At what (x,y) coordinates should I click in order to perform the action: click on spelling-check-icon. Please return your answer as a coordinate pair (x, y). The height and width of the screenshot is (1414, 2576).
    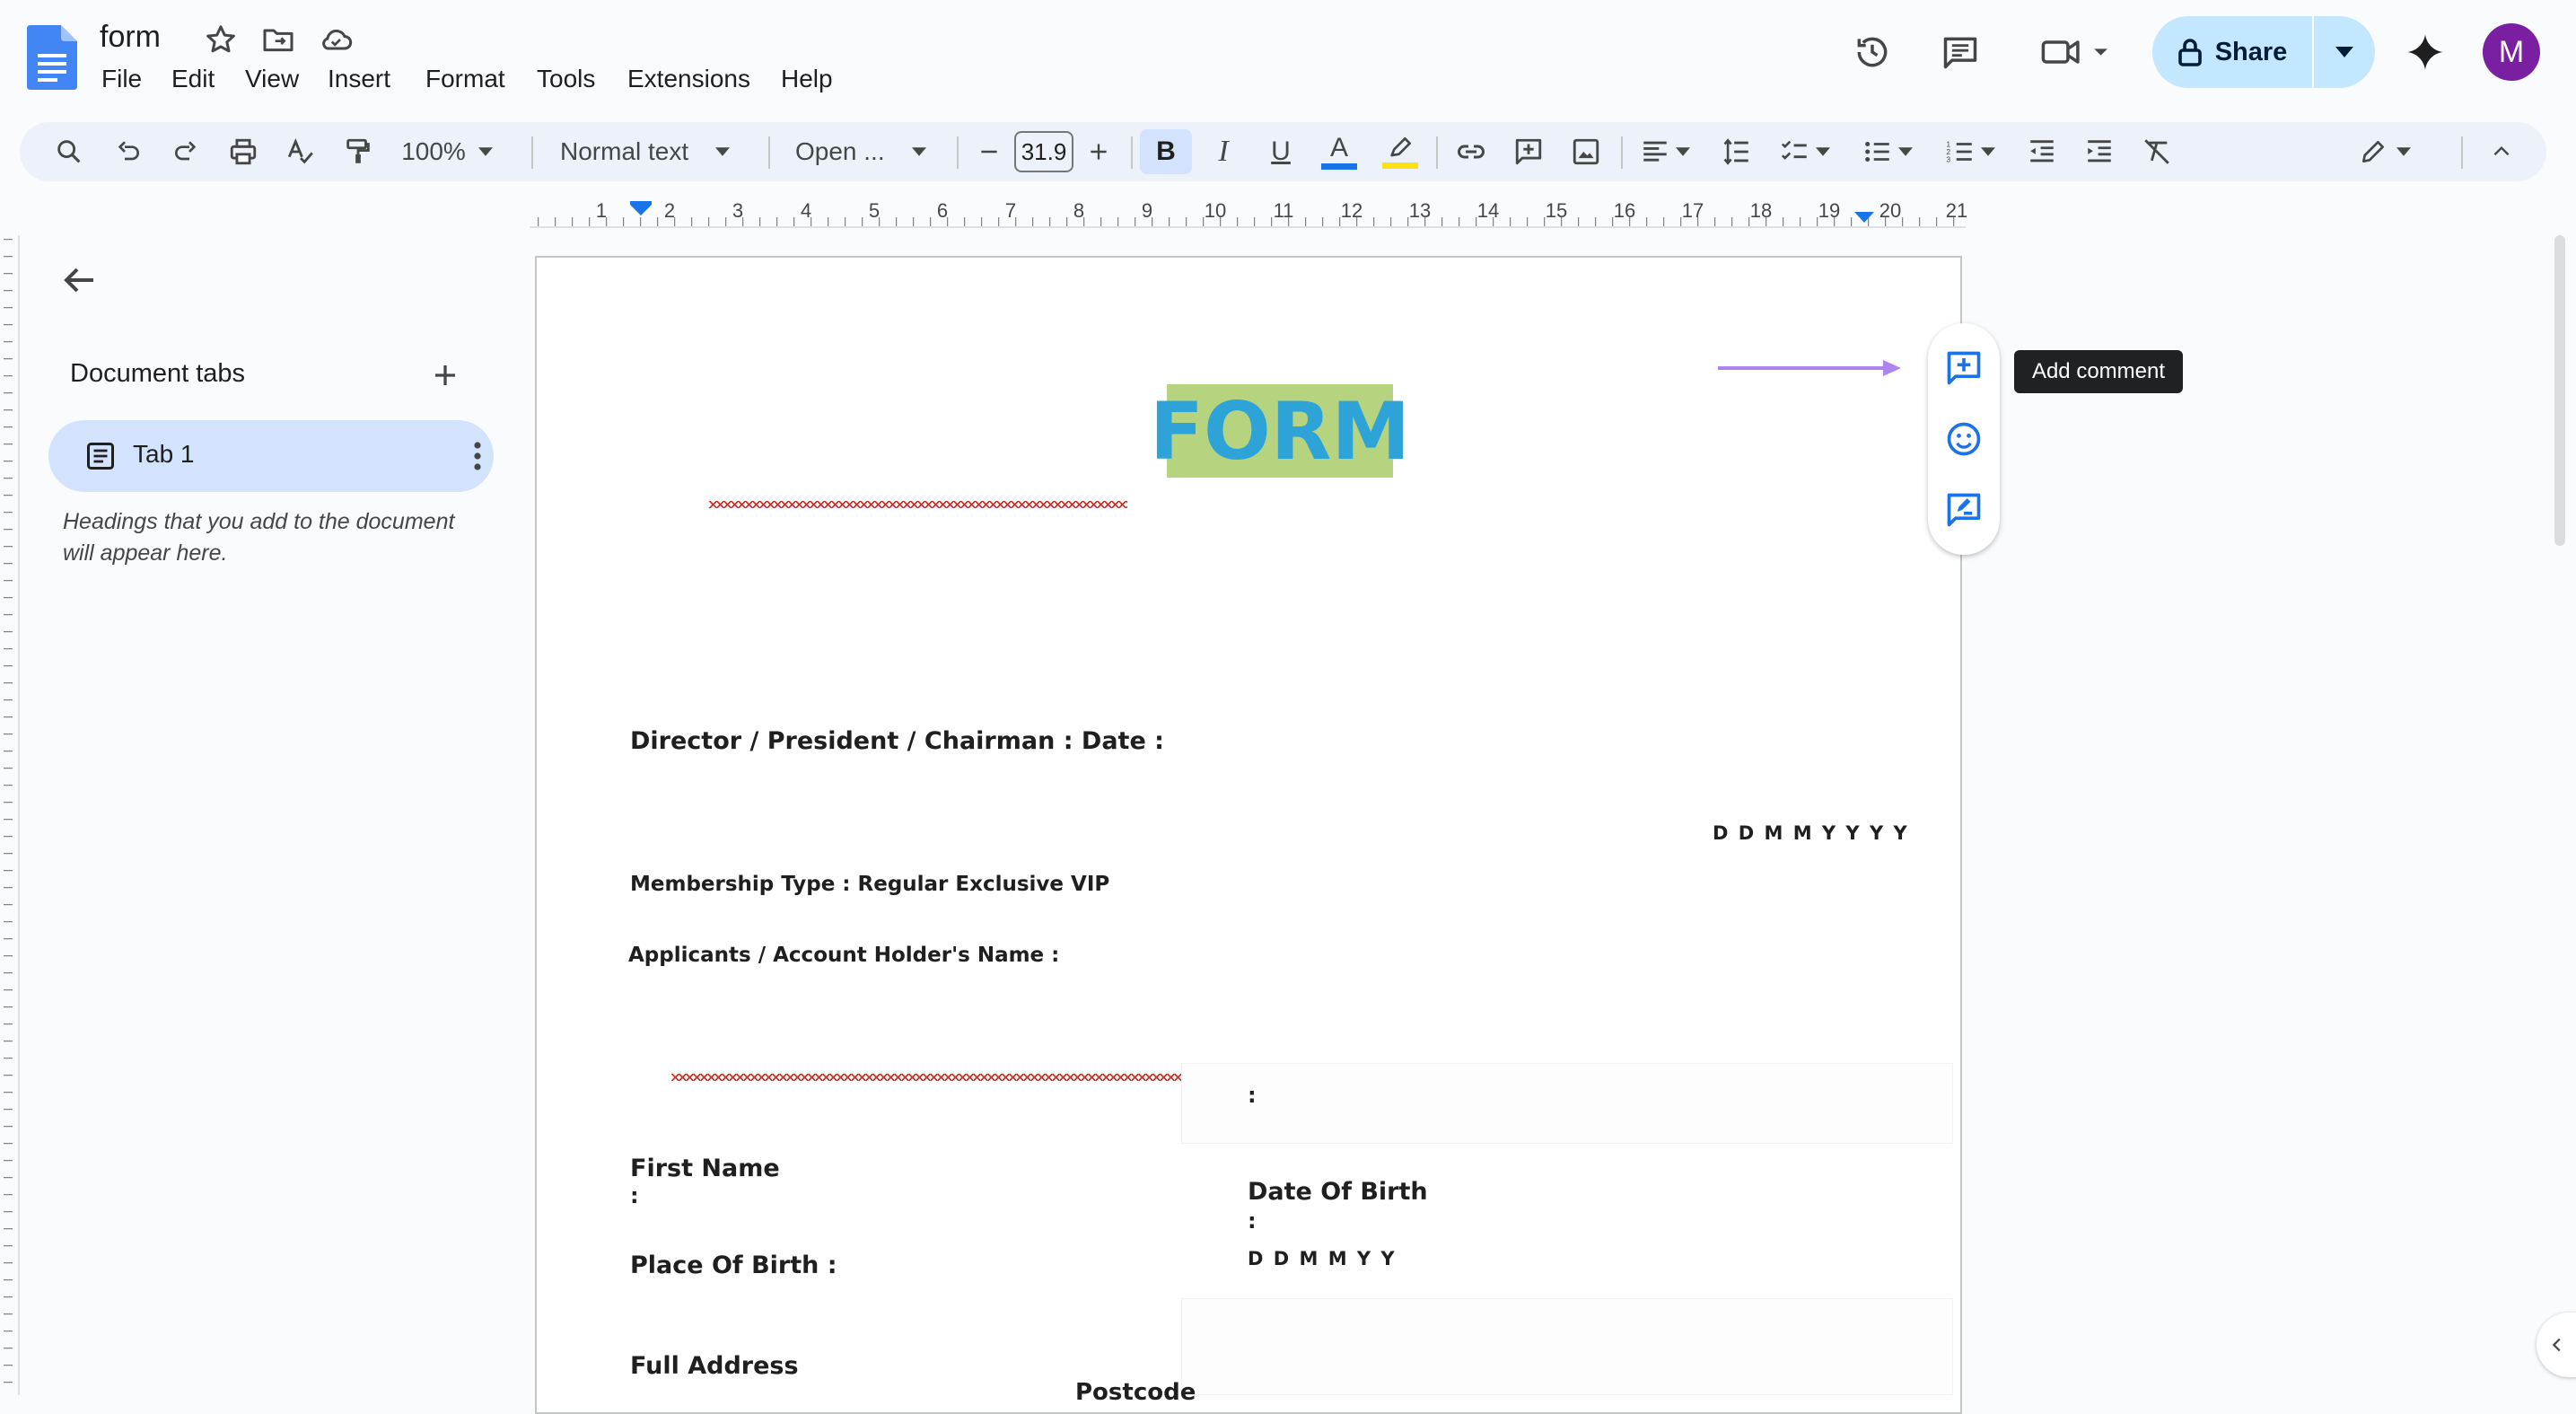
    Looking at the image, I should click on (300, 152).